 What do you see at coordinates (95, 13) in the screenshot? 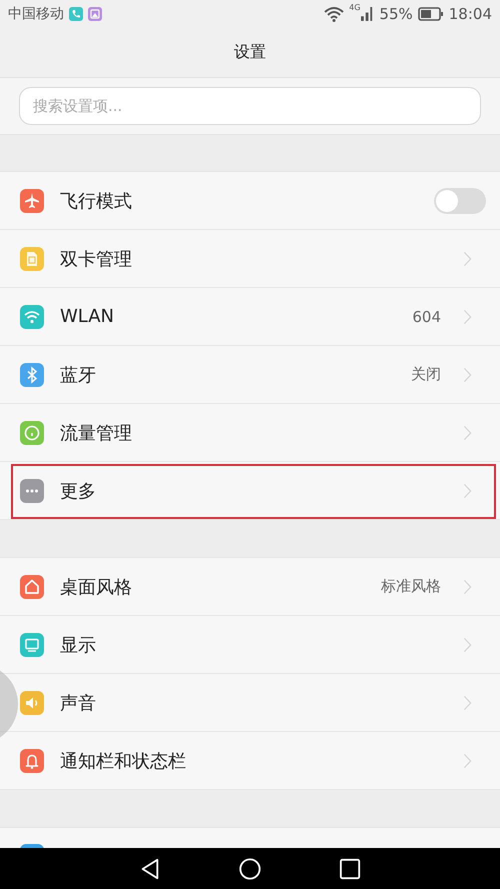
I see `gallery-app-icon` at bounding box center [95, 13].